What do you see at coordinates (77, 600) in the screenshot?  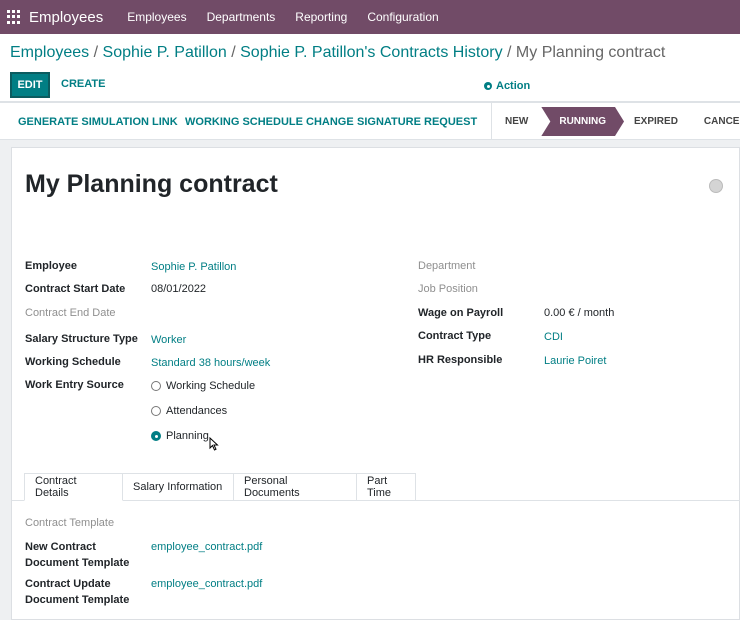 I see `update-doc-label-line2: Document Template` at bounding box center [77, 600].